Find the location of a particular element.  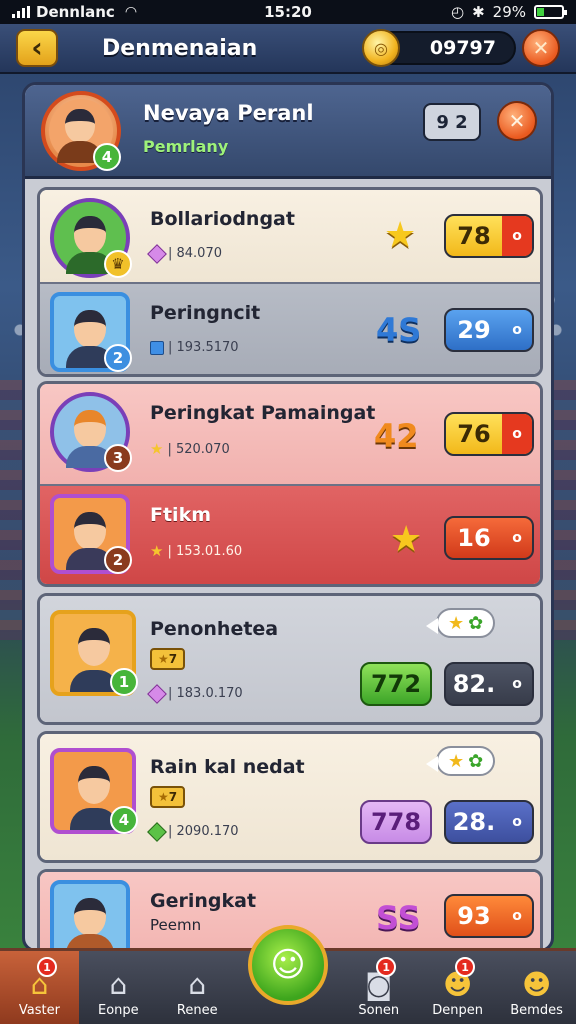

profile-subtitle: Pemrlany is located at coordinates (186, 146).